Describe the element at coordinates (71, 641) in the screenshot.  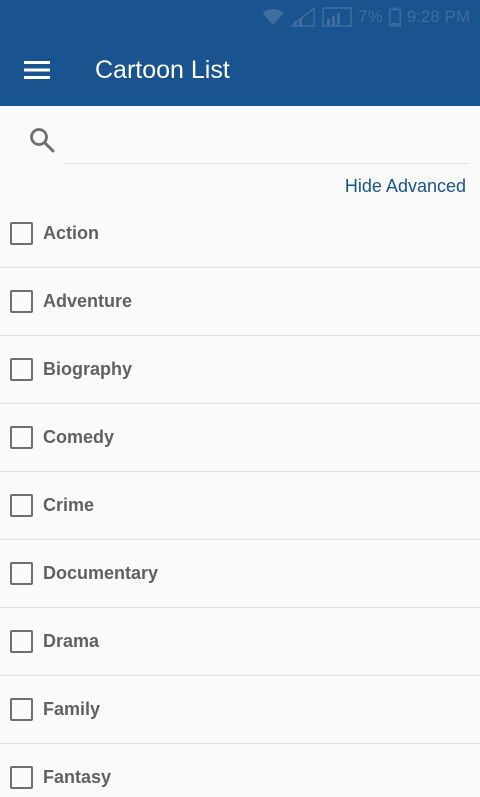
I see `genre-label: Drama` at that location.